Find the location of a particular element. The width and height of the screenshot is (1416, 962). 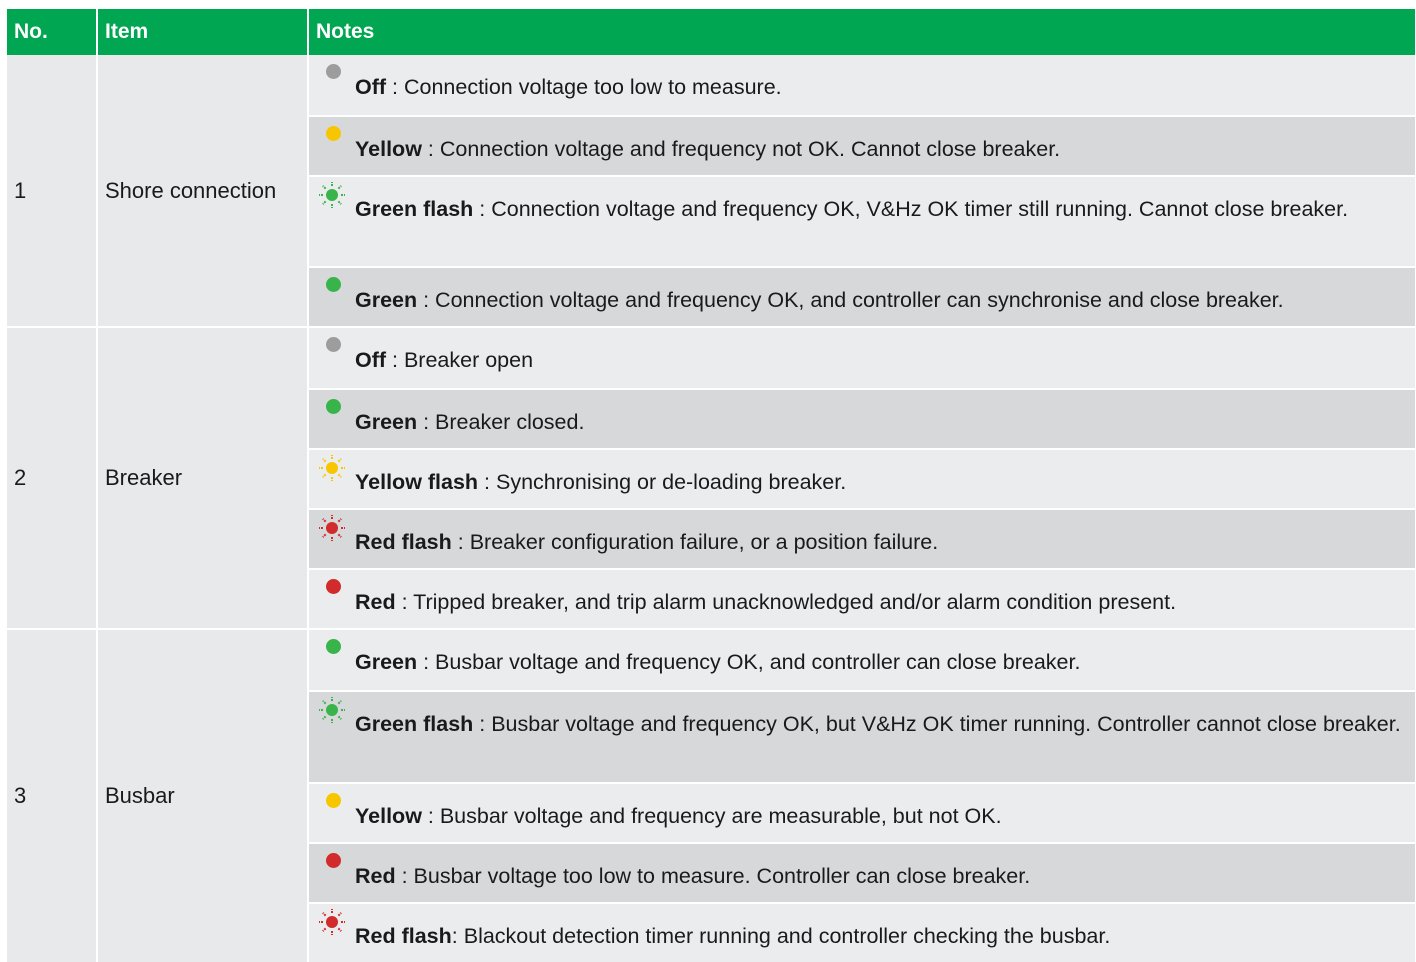

note-text: : Connection voltage too low to measure. is located at coordinates (584, 87).